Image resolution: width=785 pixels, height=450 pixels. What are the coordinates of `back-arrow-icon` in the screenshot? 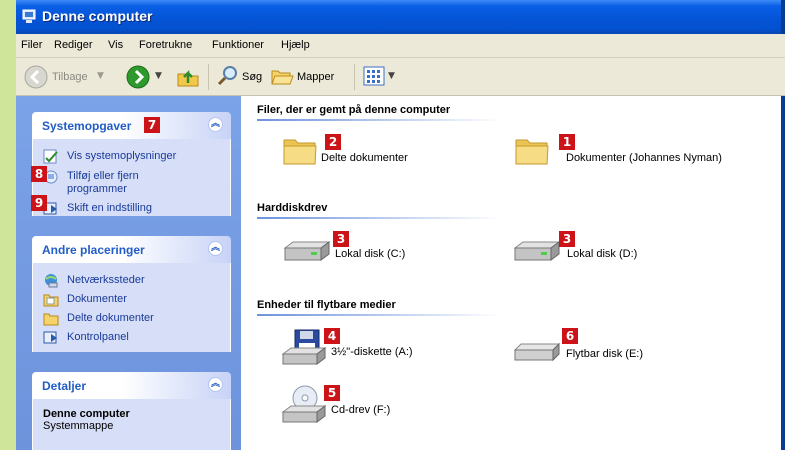 It's located at (36, 77).